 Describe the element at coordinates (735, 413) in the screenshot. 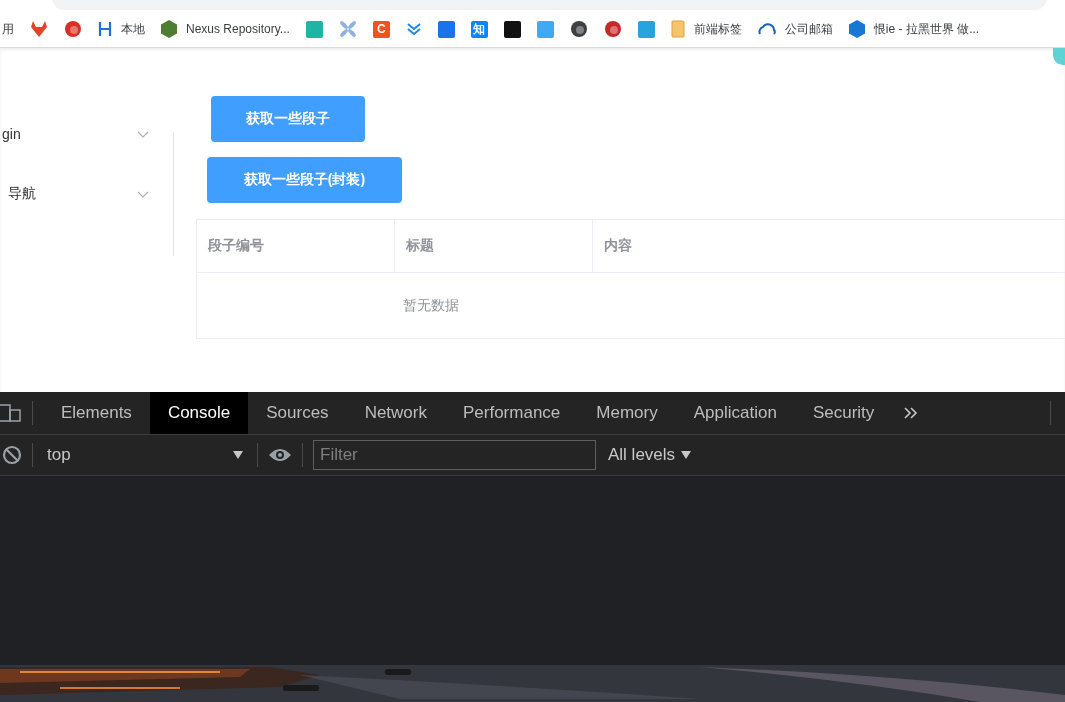

I see `devtools-tab: Application` at that location.